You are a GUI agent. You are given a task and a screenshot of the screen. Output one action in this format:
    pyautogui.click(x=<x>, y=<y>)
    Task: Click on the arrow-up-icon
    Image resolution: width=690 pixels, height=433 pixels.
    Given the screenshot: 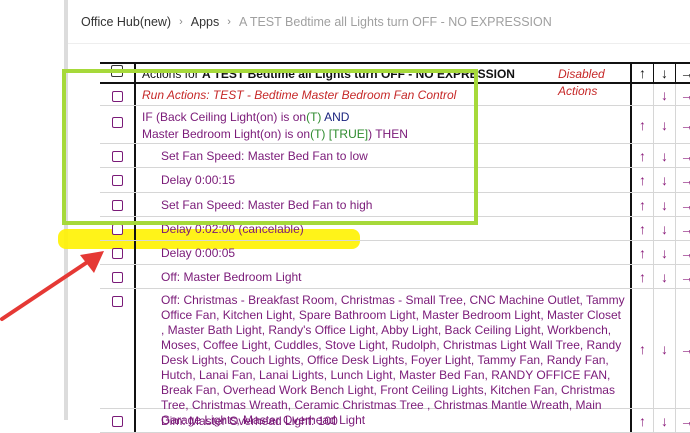 What is the action you would take?
    pyautogui.click(x=643, y=94)
    